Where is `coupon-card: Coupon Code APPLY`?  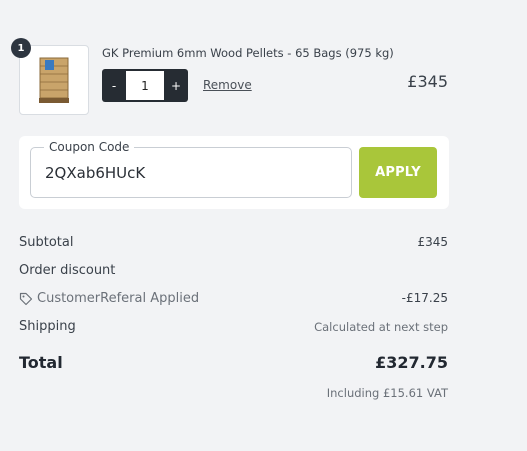 coupon-card: Coupon Code APPLY is located at coordinates (234, 172).